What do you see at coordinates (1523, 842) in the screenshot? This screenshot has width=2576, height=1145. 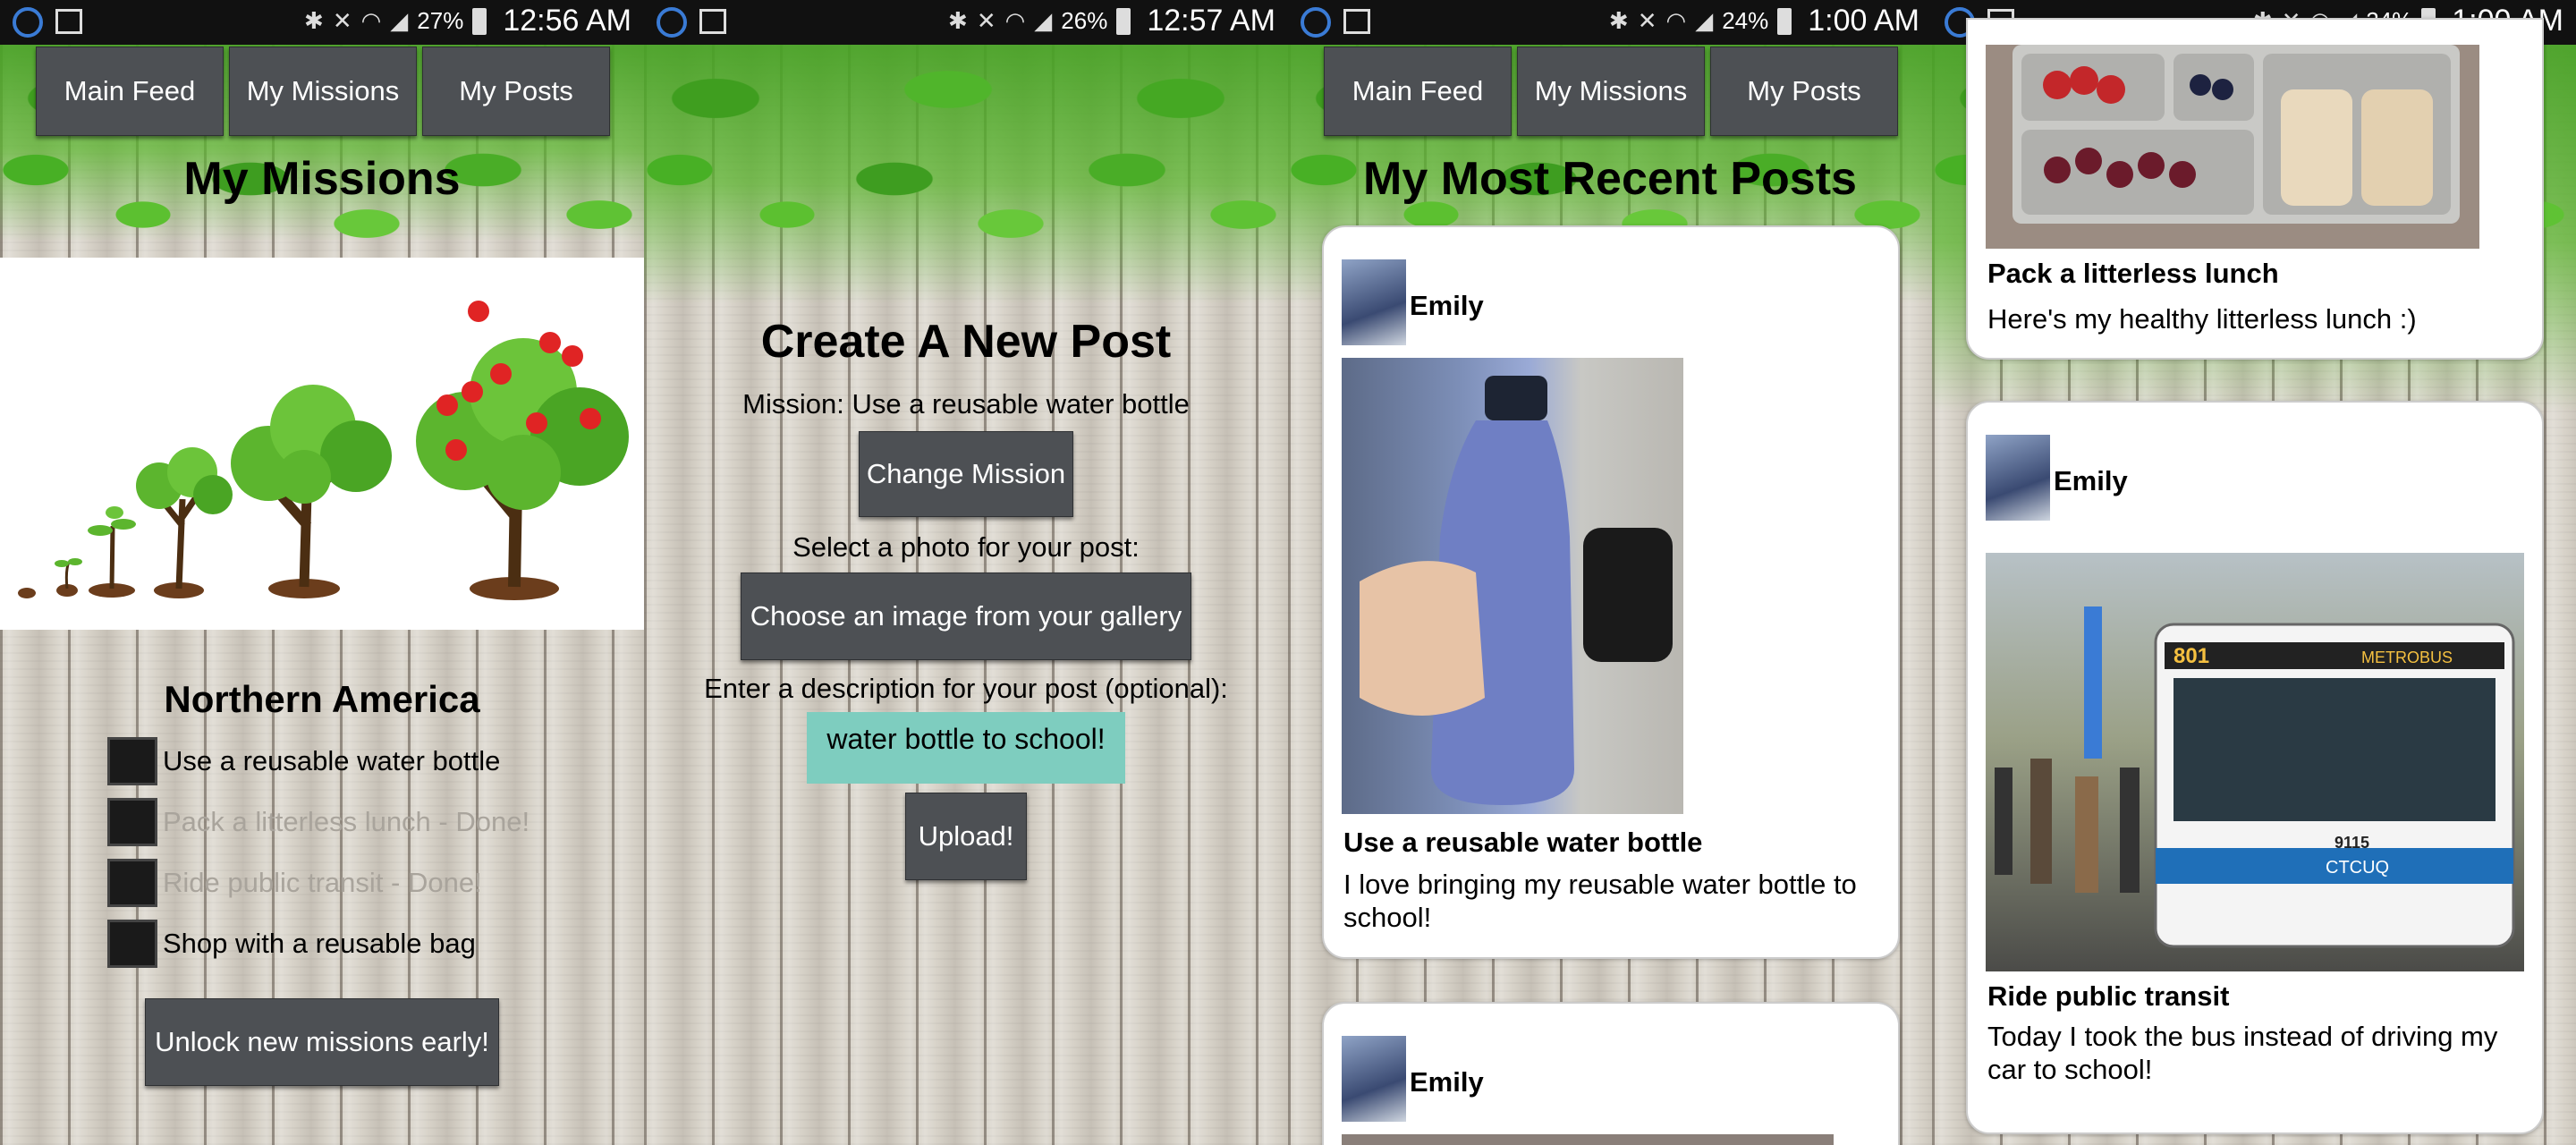 I see `post-mission-title: Use a reusable water bottle` at bounding box center [1523, 842].